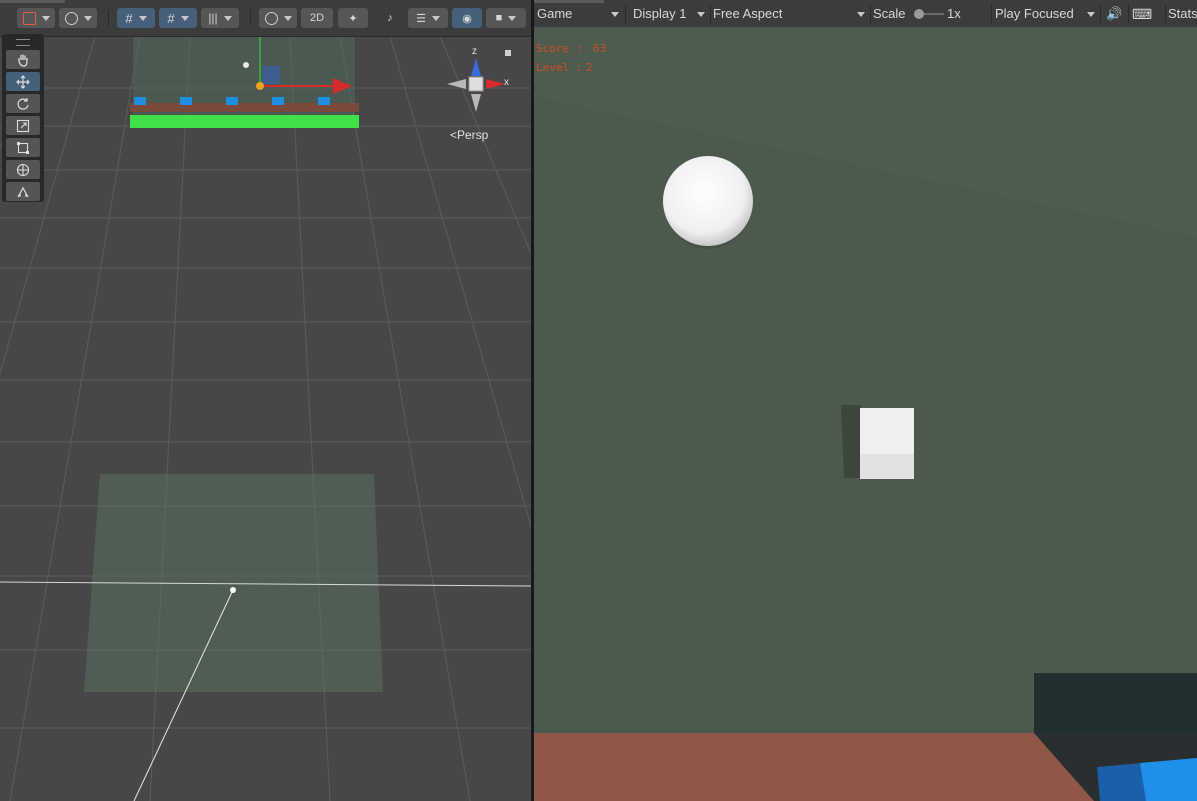 Image resolution: width=1197 pixels, height=801 pixels. I want to click on scene-toolbar: # # ||| 2D ✦ ♪ ☰ ◉ ■, so click(265, 18).